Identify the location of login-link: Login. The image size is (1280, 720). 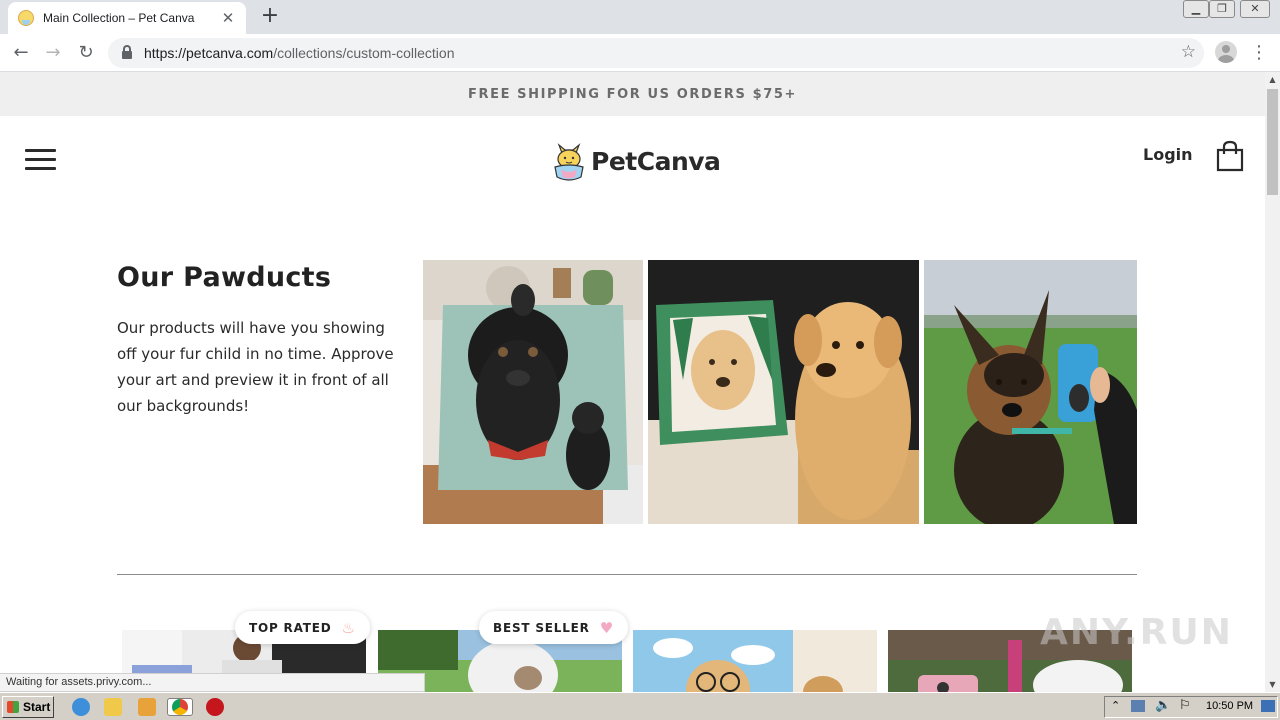
(1168, 154).